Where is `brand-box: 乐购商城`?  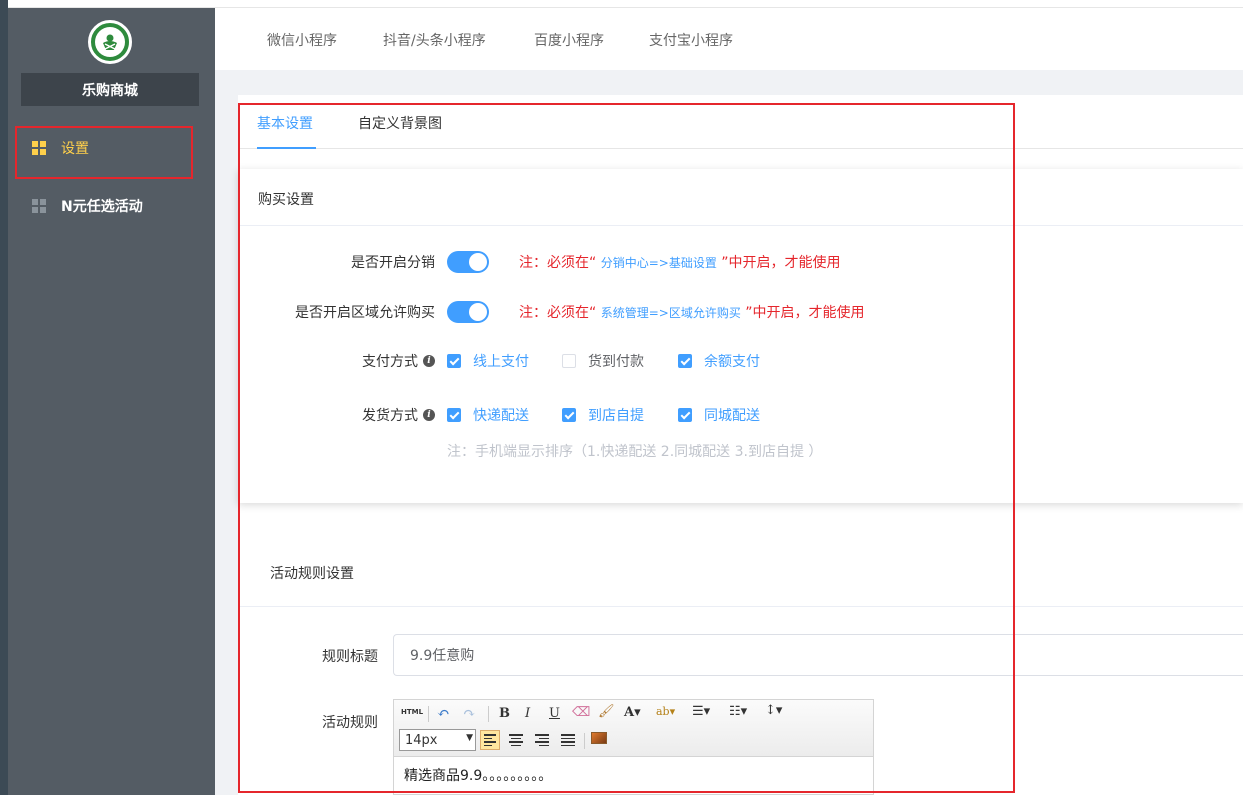
brand-box: 乐购商城 is located at coordinates (110, 89).